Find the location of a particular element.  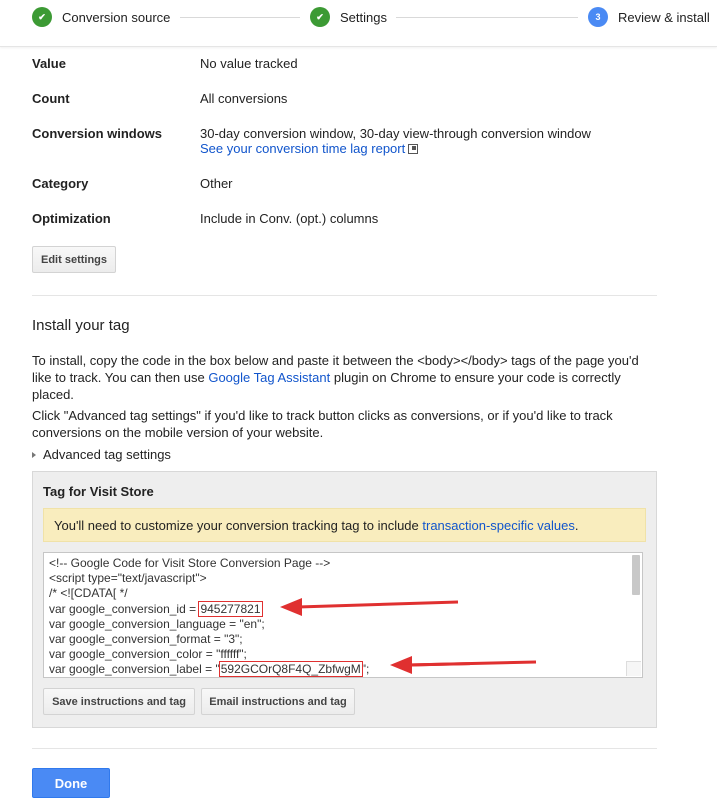

arrow-shaft is located at coordinates (472, 663).